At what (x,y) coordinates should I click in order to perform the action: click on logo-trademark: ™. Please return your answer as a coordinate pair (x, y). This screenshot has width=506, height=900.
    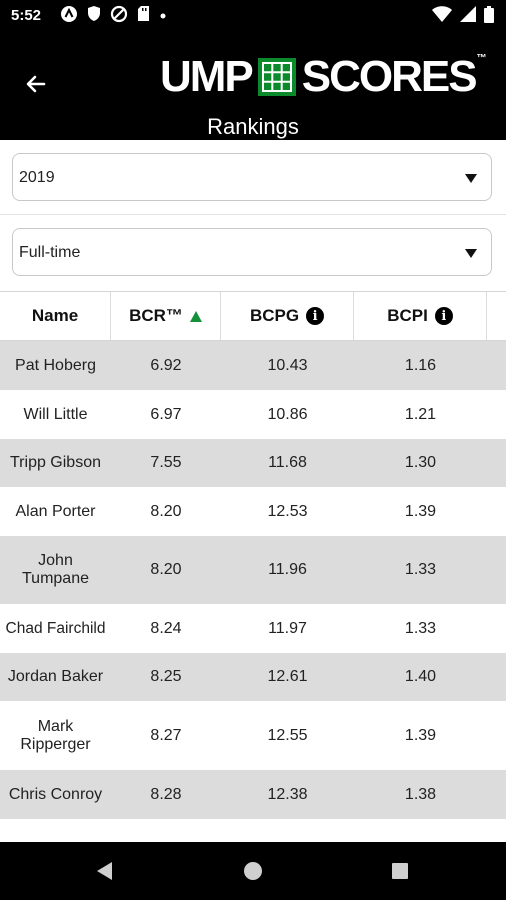
    Looking at the image, I should click on (481, 58).